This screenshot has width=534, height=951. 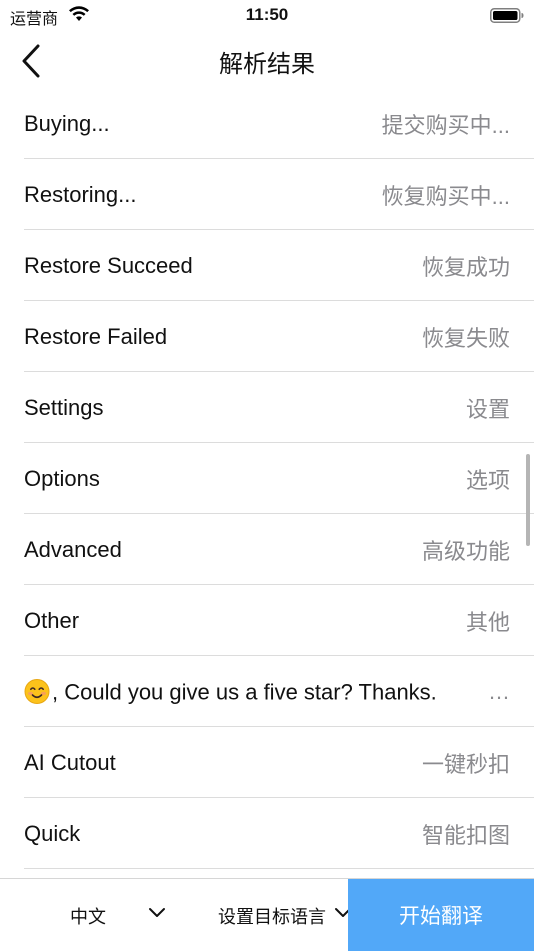 I want to click on item-value: 一键秒扣, so click(x=465, y=764).